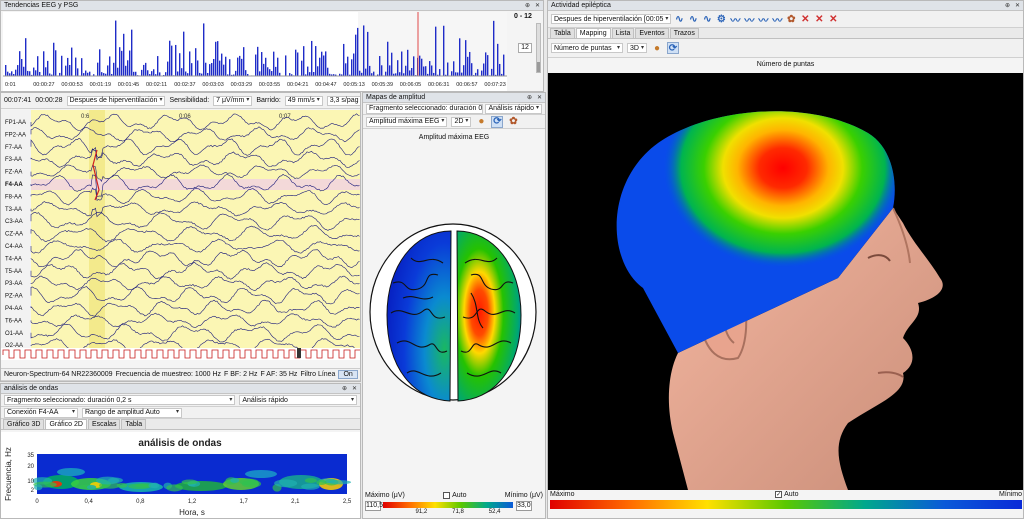 This screenshot has width=1024, height=519. Describe the element at coordinates (454, 137) in the screenshot. I see `amp-map-title: Amplitud máxima EEG` at that location.